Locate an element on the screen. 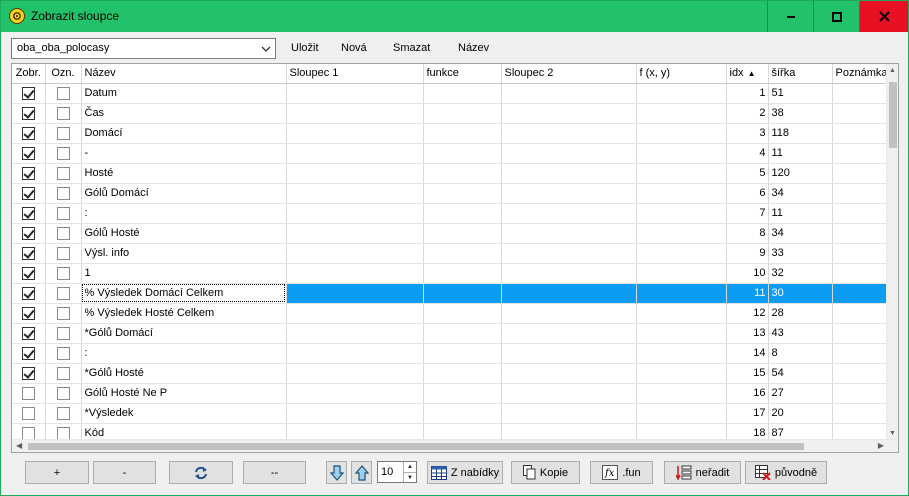 This screenshot has width=909, height=496. width-cell: 11 is located at coordinates (800, 213).